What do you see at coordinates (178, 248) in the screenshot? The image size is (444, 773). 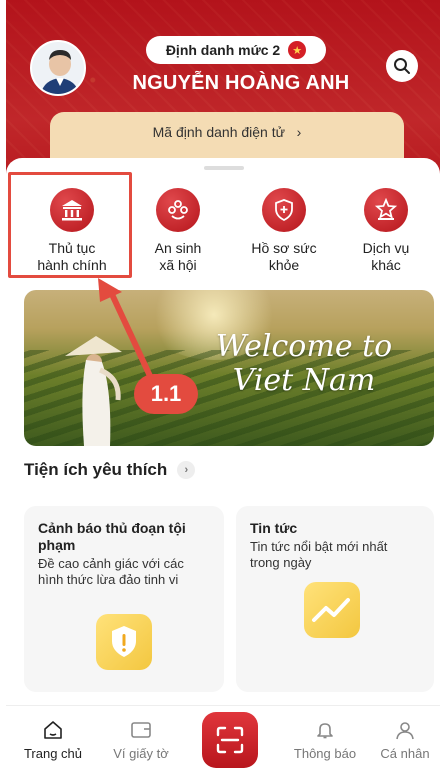 I see `service-label: An sinh` at bounding box center [178, 248].